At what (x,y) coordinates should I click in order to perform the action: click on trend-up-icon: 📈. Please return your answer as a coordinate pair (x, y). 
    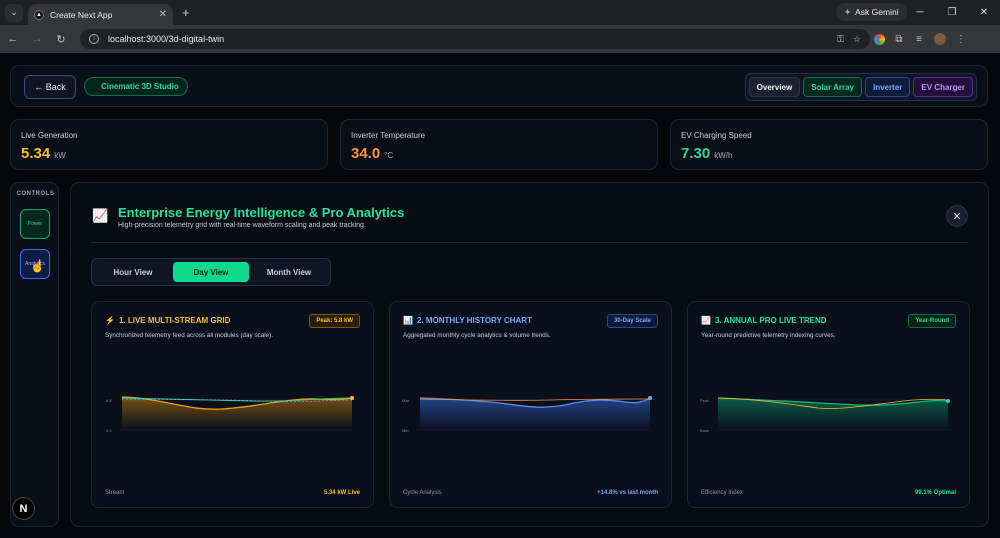
    Looking at the image, I should click on (706, 320).